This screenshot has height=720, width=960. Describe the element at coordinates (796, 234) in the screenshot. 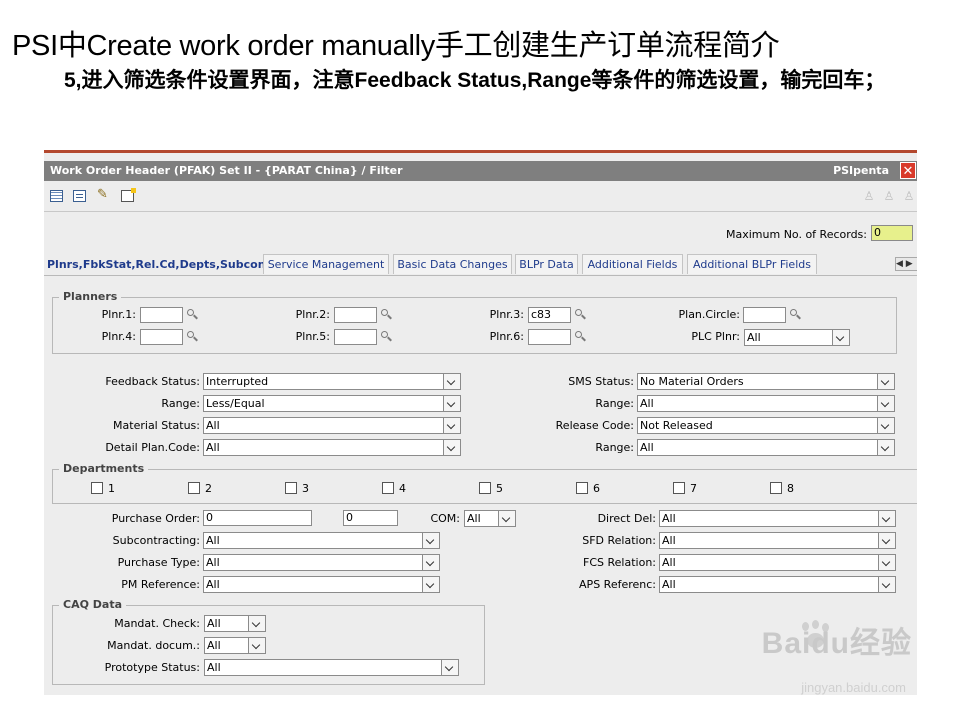

I see `max-records-label: Maximum No. of Records:` at that location.